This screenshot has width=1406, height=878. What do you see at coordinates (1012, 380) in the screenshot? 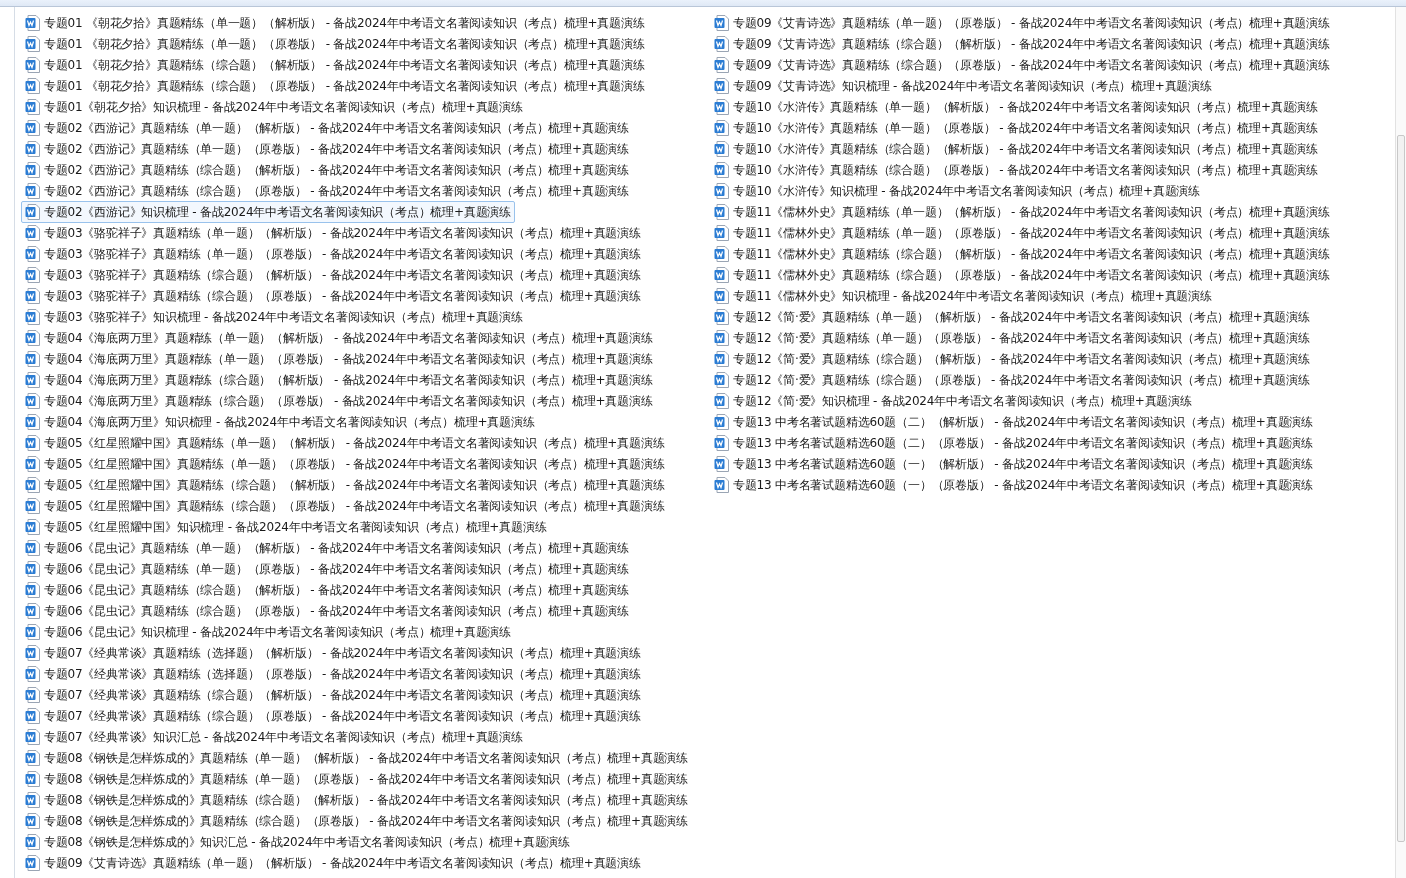
I see `file-item: 专题12《简·爱》真题精练（综合题）（原卷版） - 备战2024年中考语文名著阅读知识（考点）梳理+真题演练` at bounding box center [1012, 380].